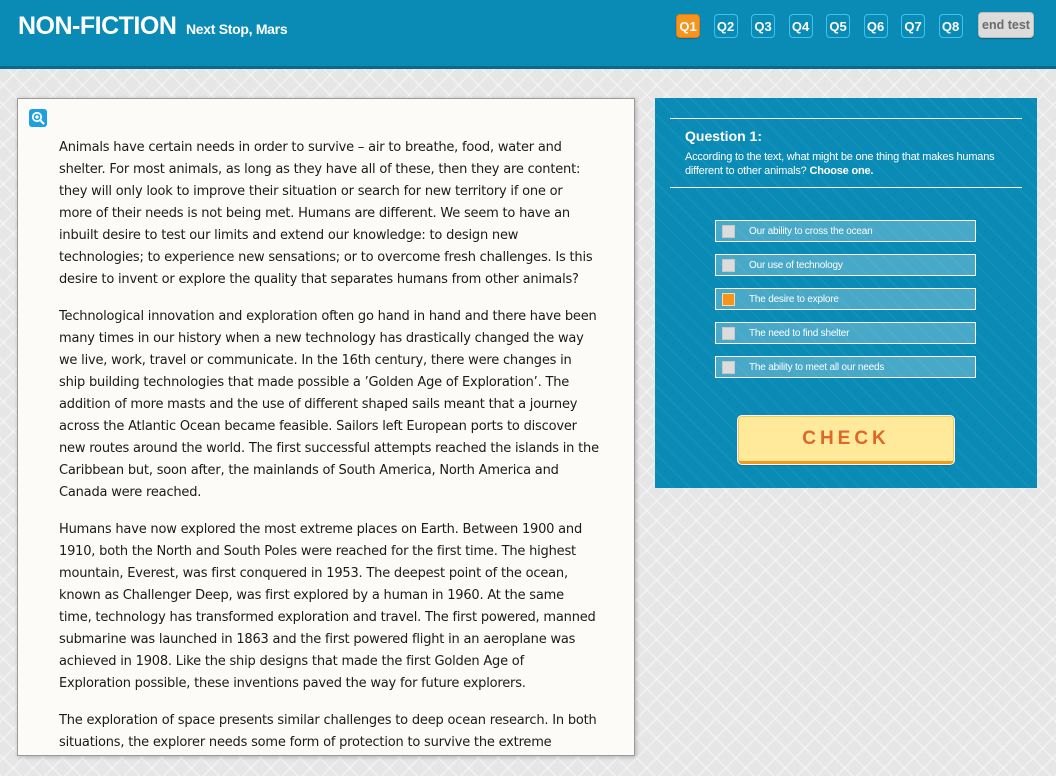 The image size is (1056, 776). What do you see at coordinates (855, 25) in the screenshot?
I see `question-navigation: Q1 Q2 Q3 Q4 Q5 Q6 Q7 Q8 end test` at bounding box center [855, 25].